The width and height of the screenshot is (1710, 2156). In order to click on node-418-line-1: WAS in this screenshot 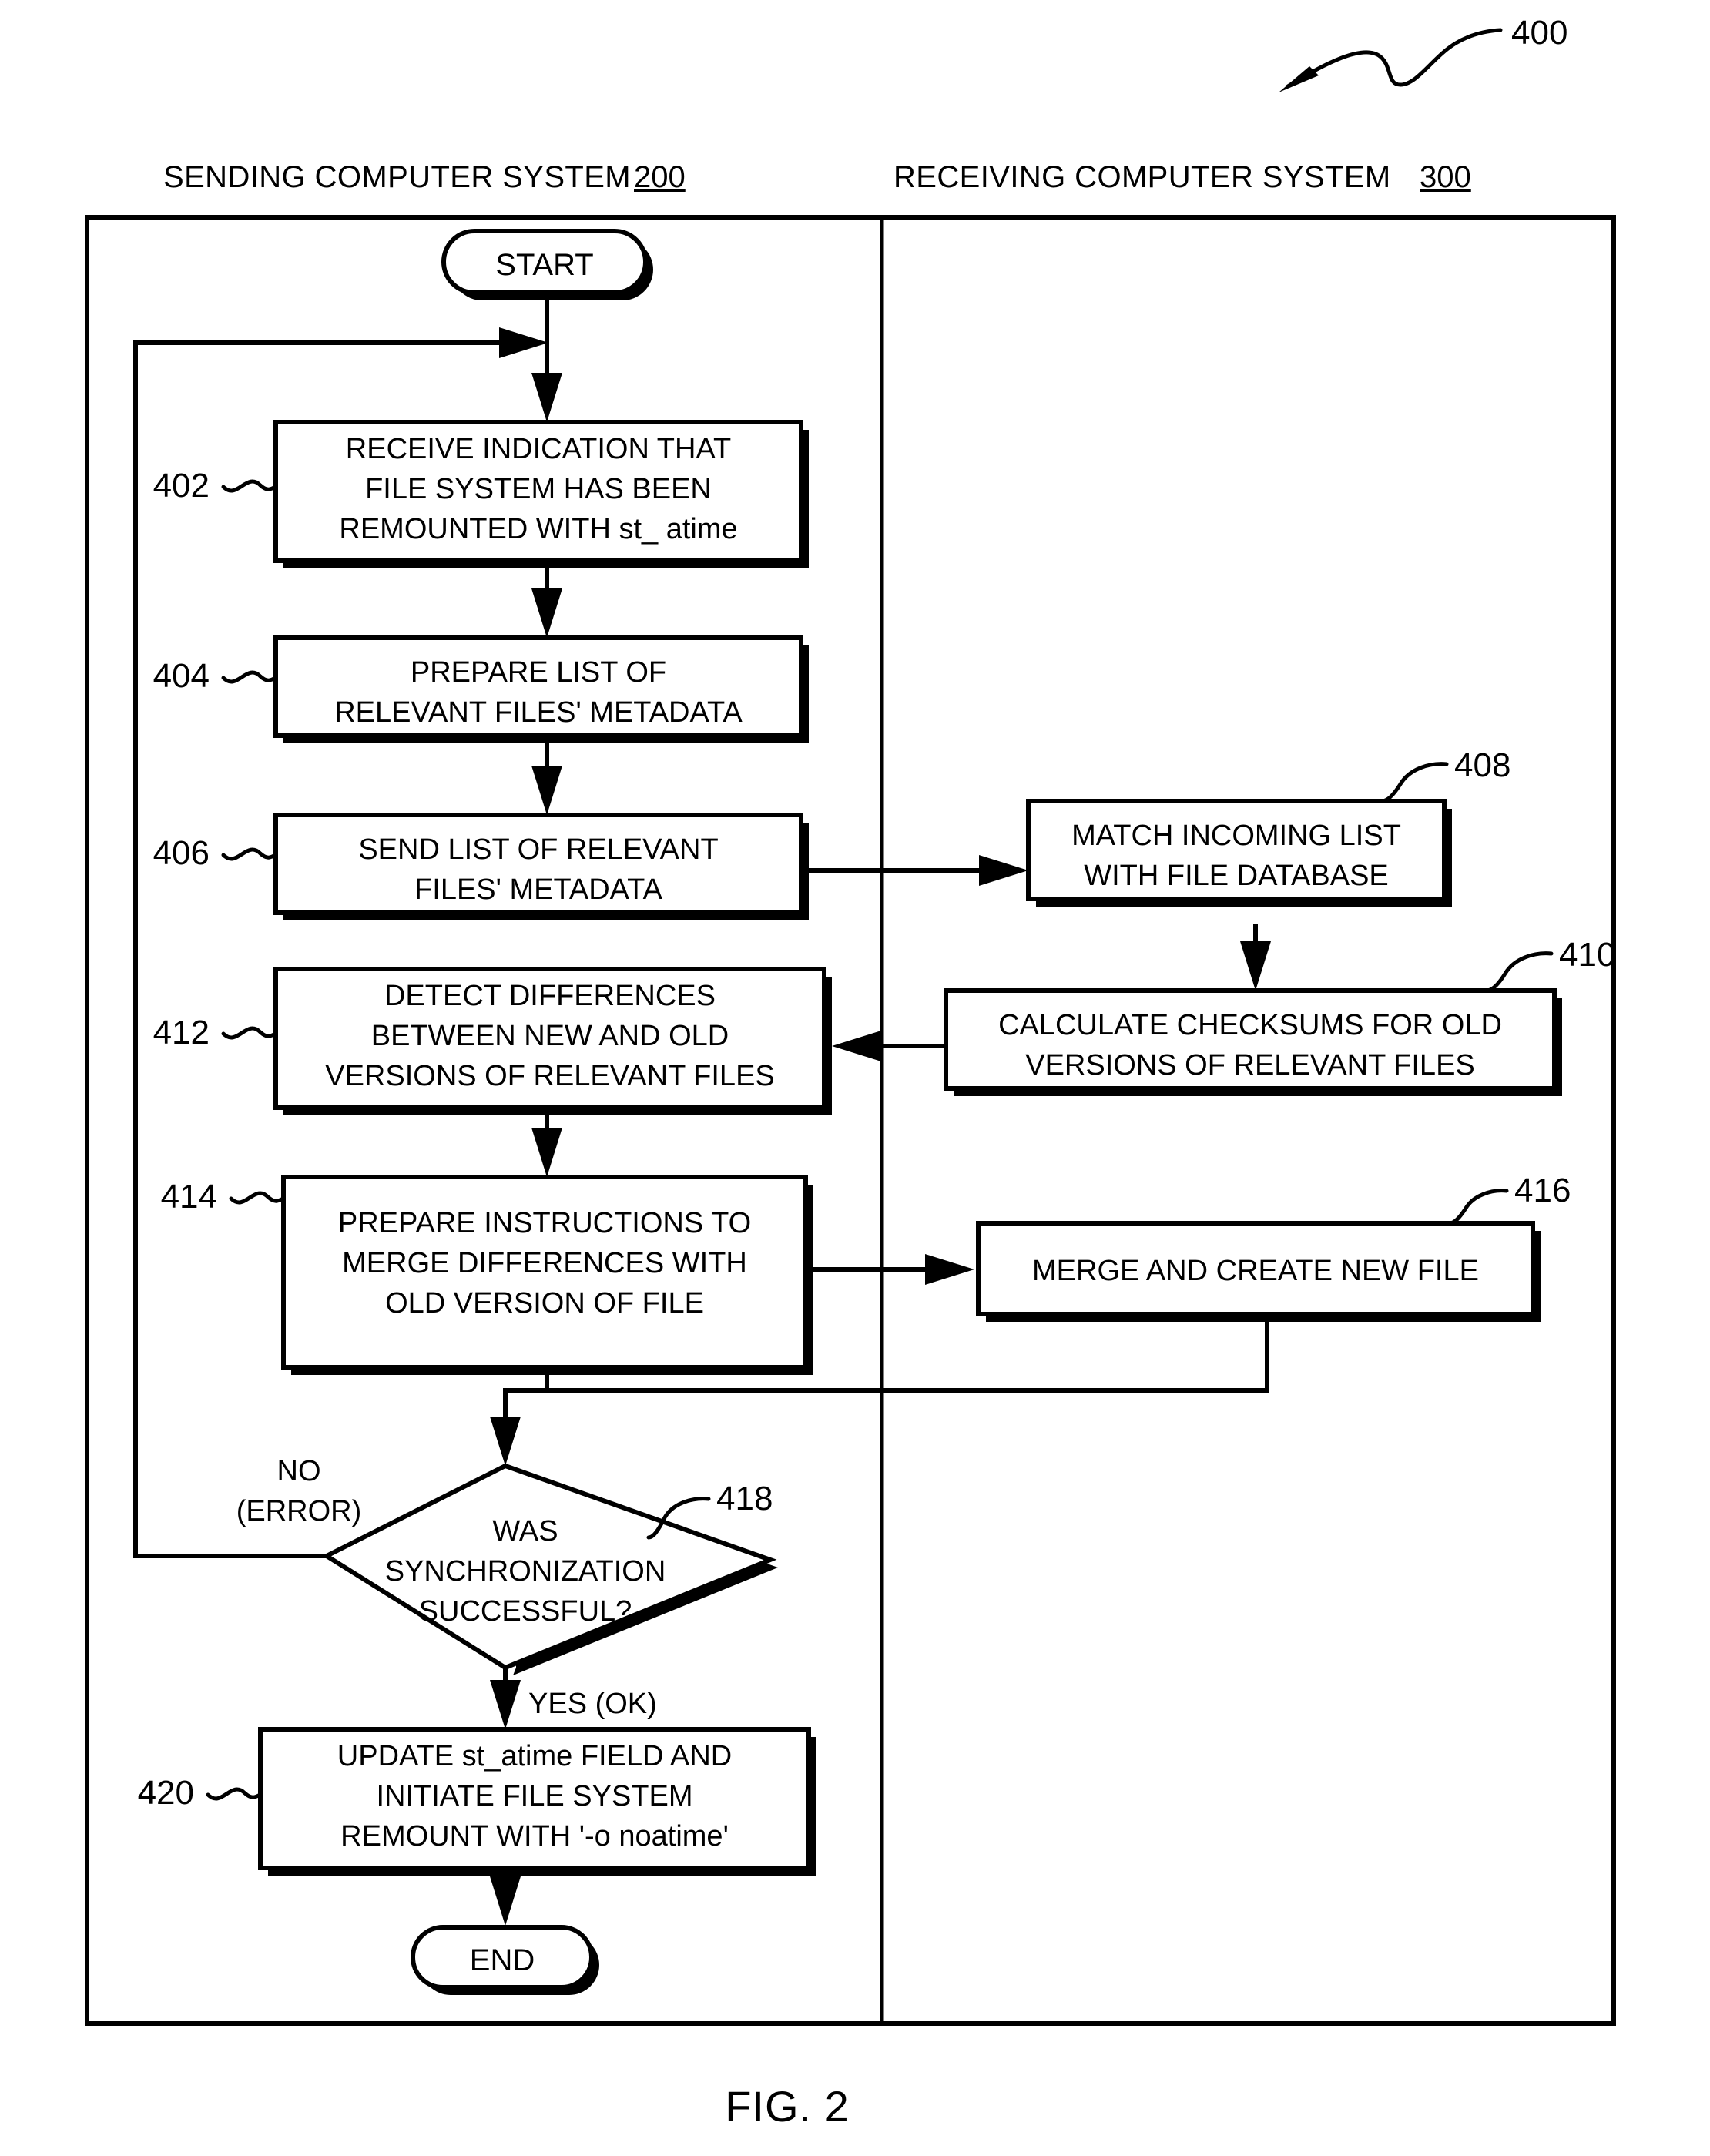, I will do `click(525, 1531)`.